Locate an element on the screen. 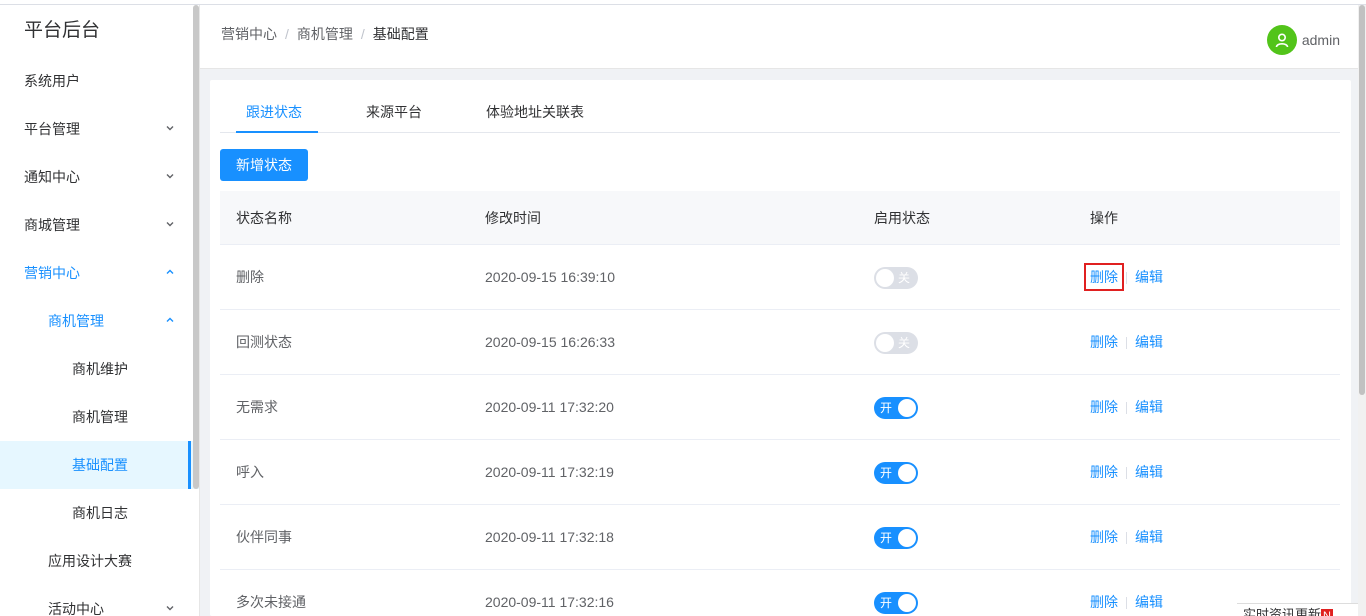  sidebar-item: 应用设计大赛 is located at coordinates (99, 561).